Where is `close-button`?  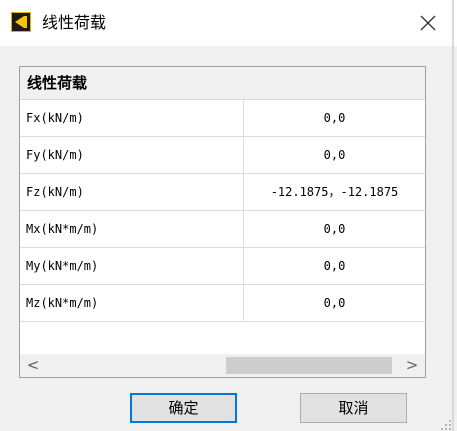
close-button is located at coordinates (428, 23).